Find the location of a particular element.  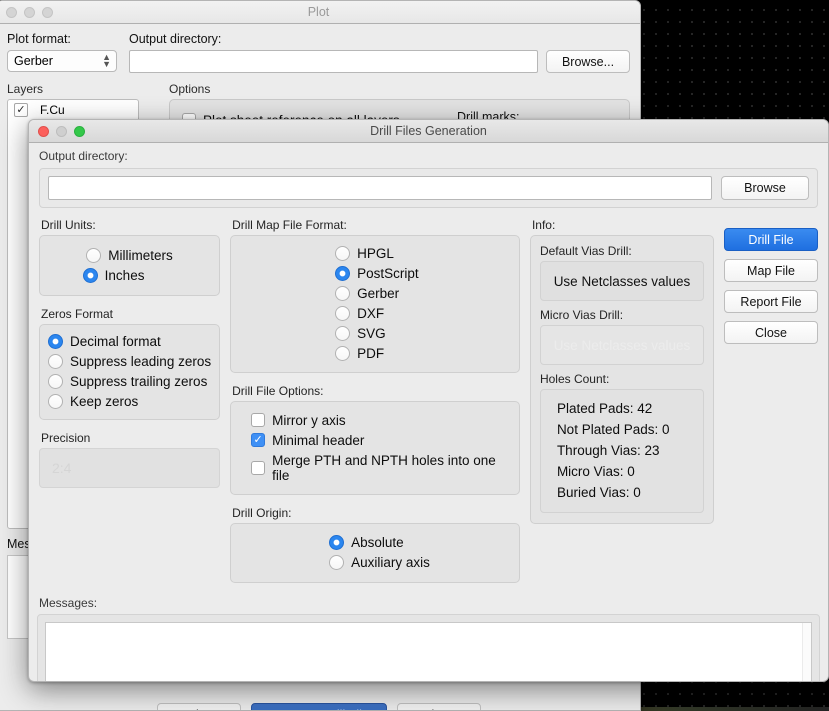

zeros-format-option-keep-zeros: Keep zeros is located at coordinates (129, 401).